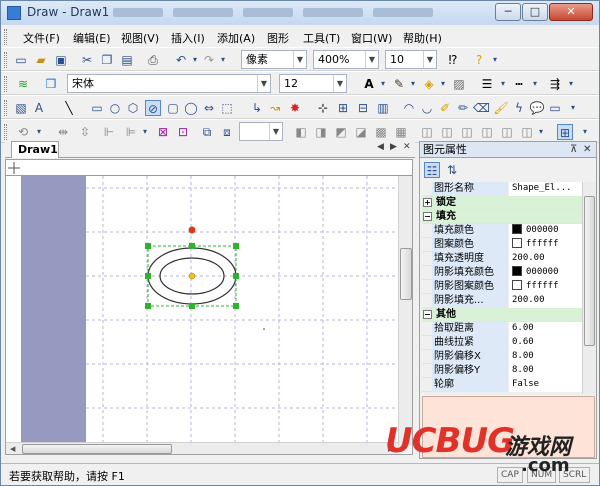  Describe the element at coordinates (261, 131) in the screenshot. I see `arrange-select: ▼` at that location.